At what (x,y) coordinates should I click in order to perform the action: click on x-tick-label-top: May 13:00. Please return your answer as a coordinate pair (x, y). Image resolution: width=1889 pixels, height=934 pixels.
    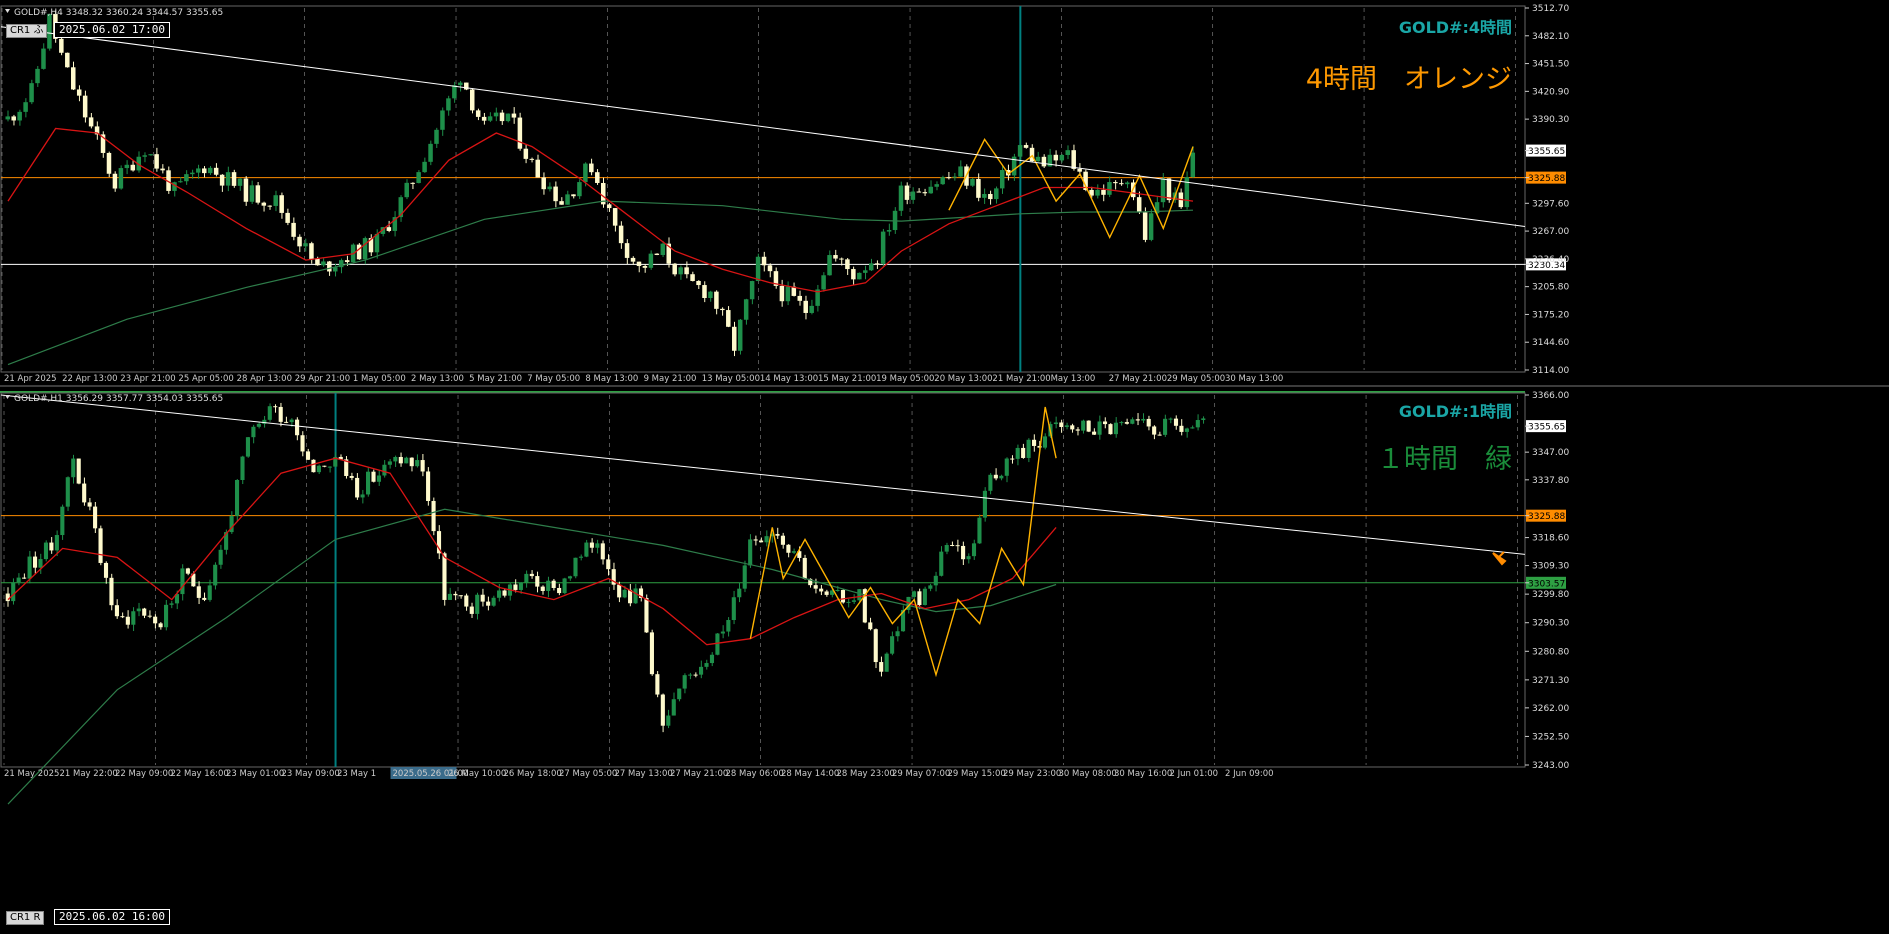
    Looking at the image, I should click on (1073, 379).